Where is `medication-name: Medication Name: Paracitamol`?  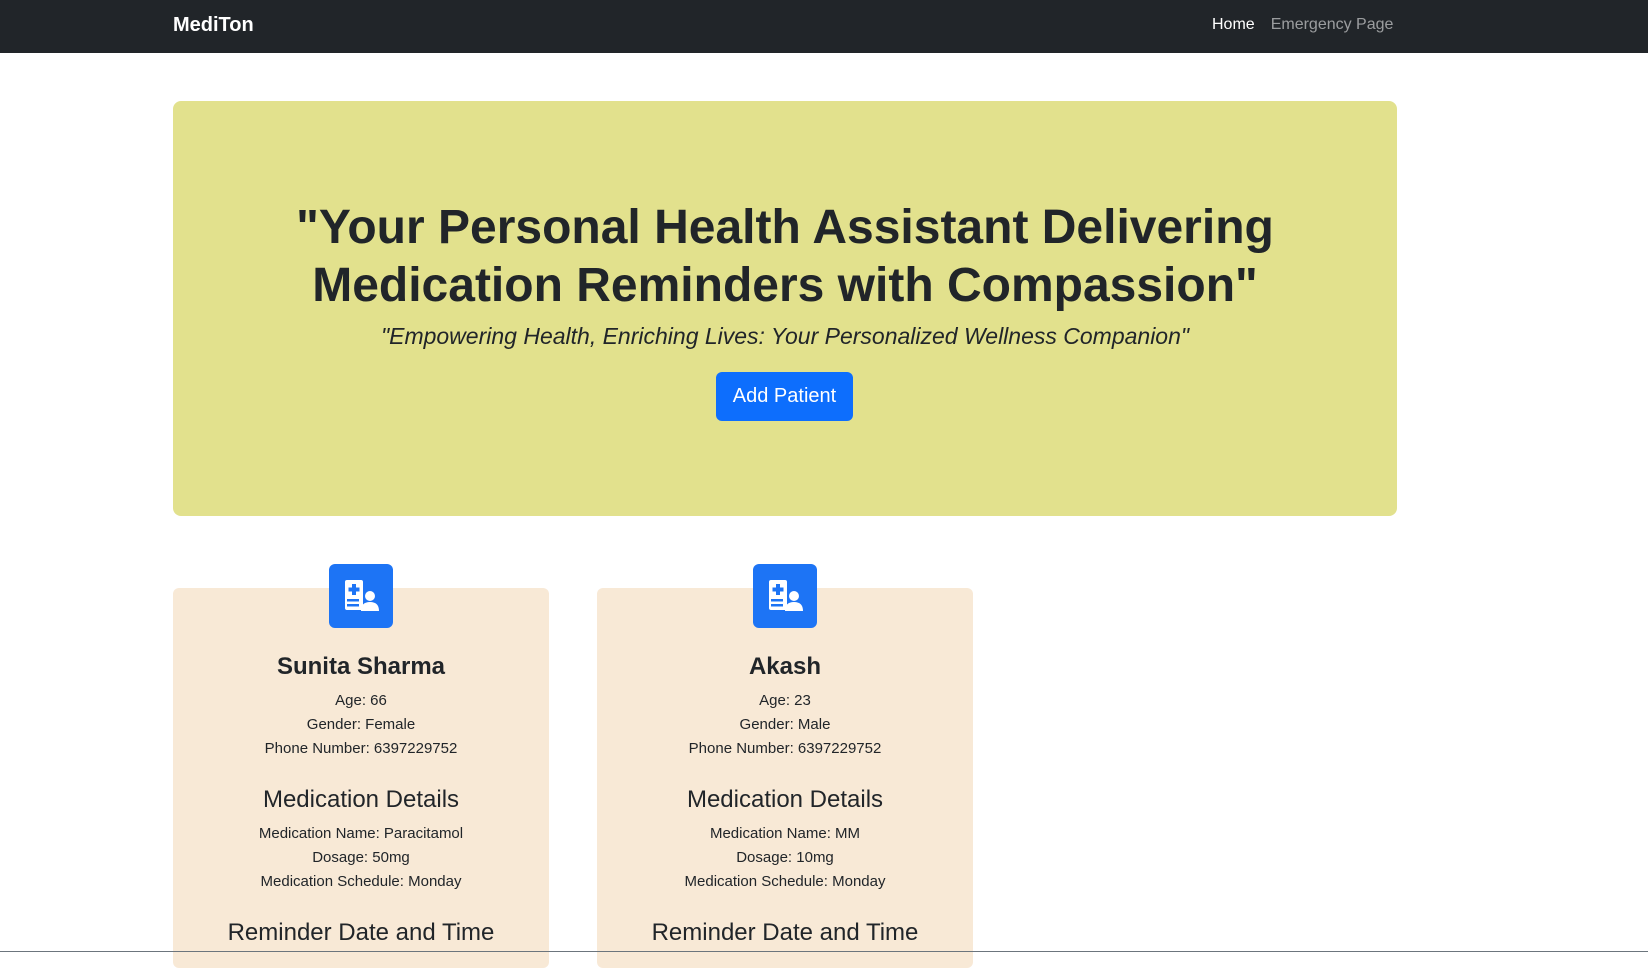
medication-name: Medication Name: Paracitamol is located at coordinates (361, 833).